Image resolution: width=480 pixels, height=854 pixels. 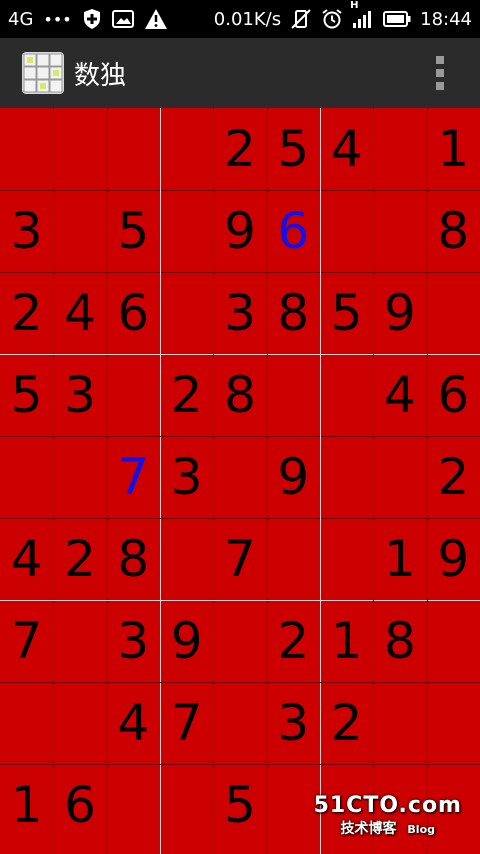 I want to click on overflow-menu-icon, so click(x=441, y=73).